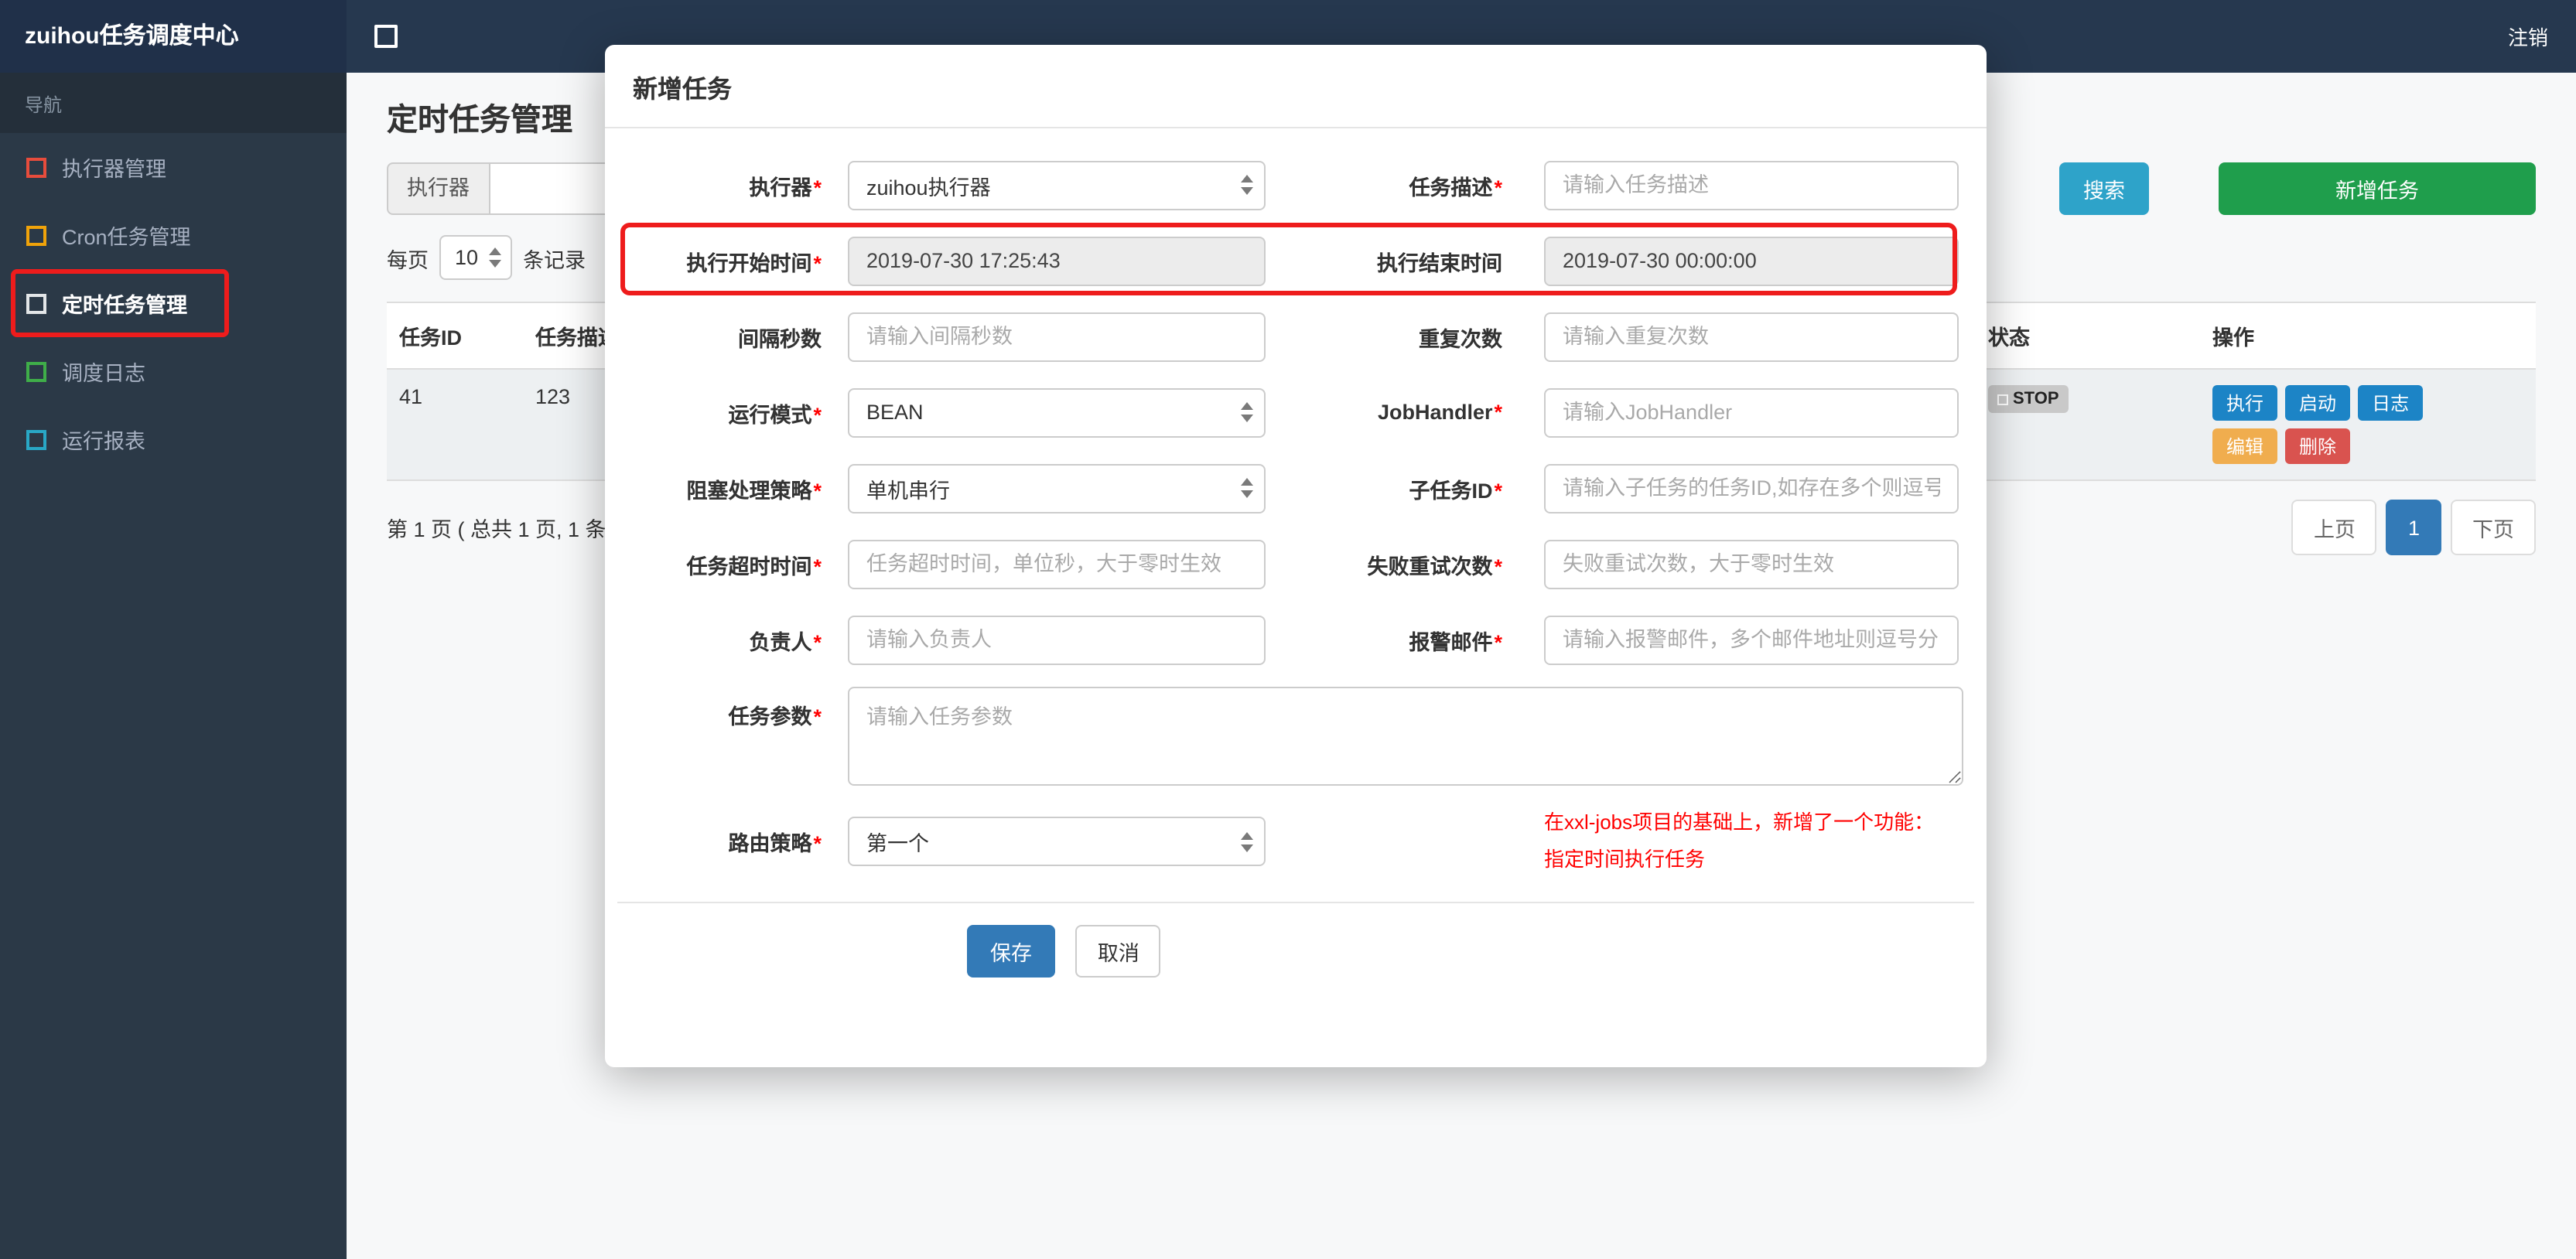  I want to click on field-label: 负责人 *, so click(785, 642).